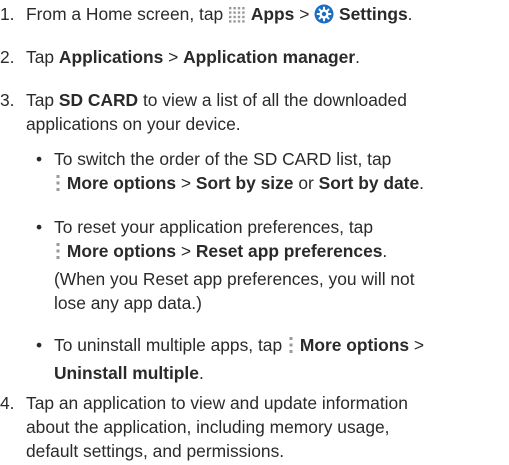 The height and width of the screenshot is (465, 509). What do you see at coordinates (7, 403) in the screenshot?
I see `step-number: 4.` at bounding box center [7, 403].